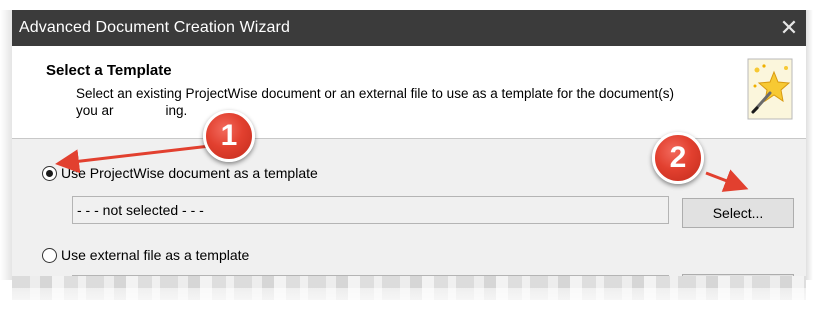 This screenshot has width=813, height=316. I want to click on radio-button-unchecked, so click(49, 255).